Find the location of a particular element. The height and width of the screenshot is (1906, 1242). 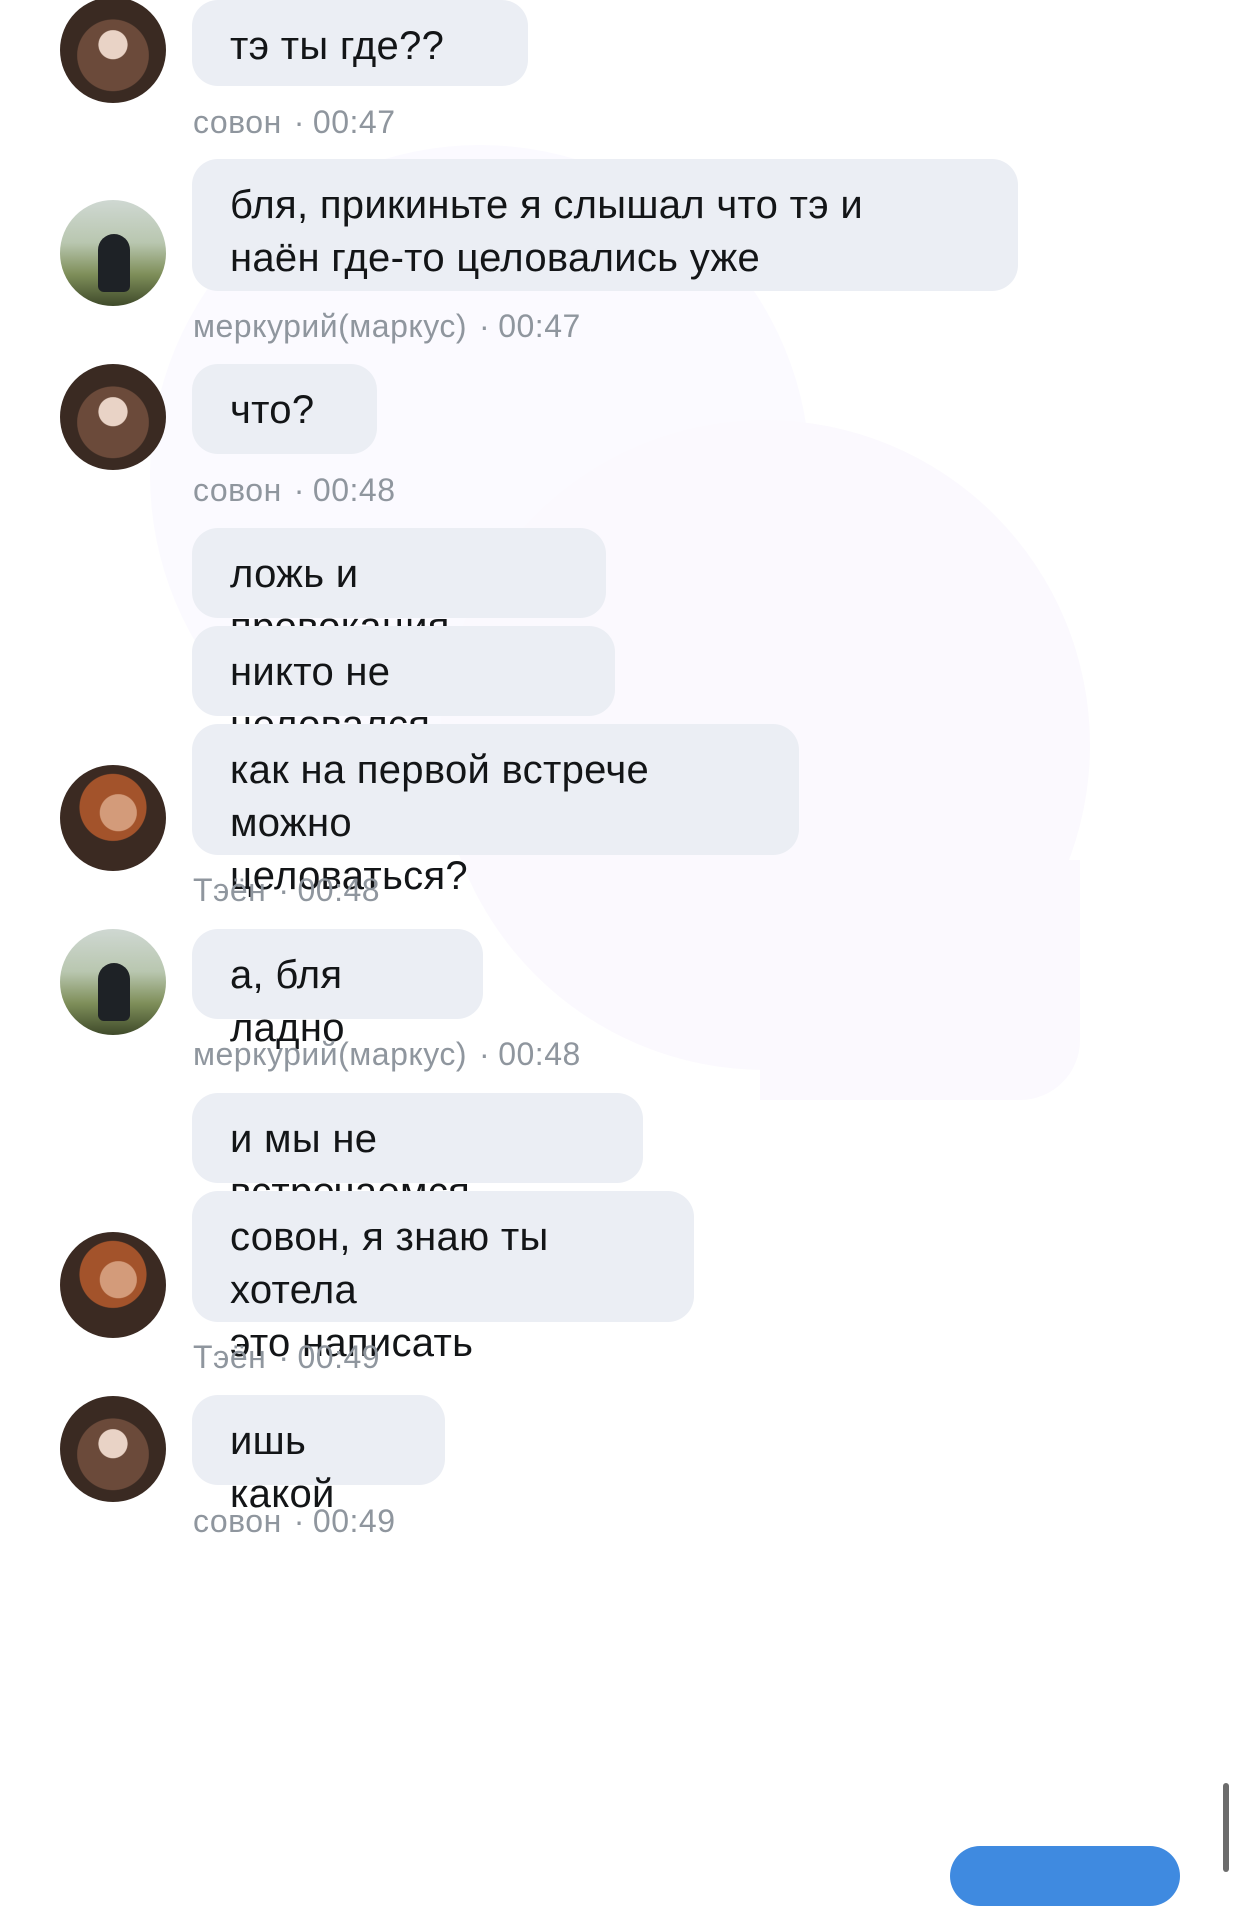

message-bubble: ишь какой is located at coordinates (318, 1455).